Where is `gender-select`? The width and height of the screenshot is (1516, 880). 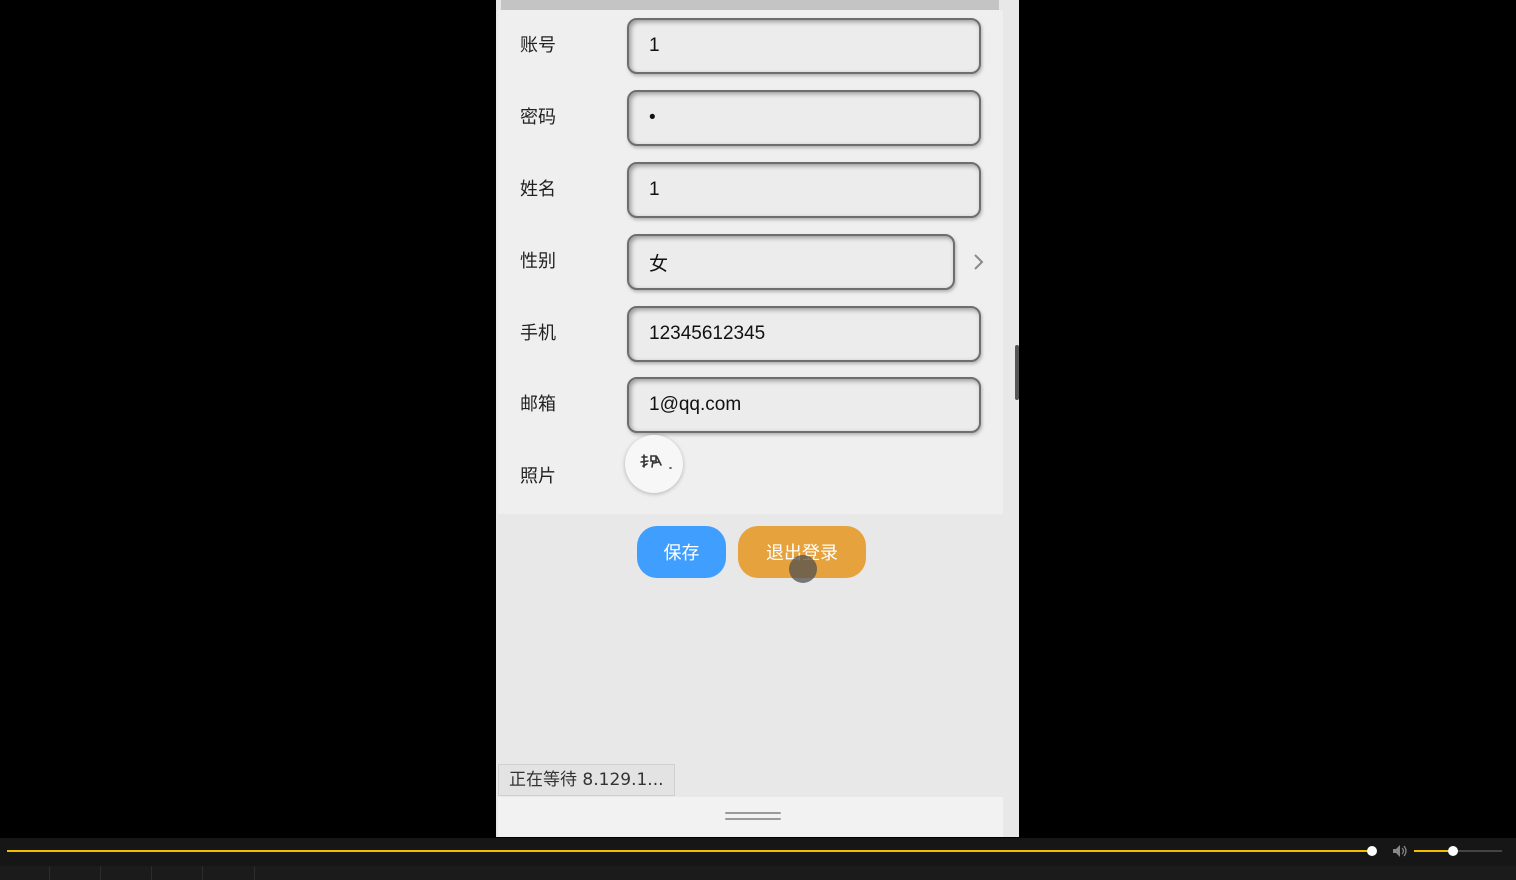
gender-select is located at coordinates (791, 262).